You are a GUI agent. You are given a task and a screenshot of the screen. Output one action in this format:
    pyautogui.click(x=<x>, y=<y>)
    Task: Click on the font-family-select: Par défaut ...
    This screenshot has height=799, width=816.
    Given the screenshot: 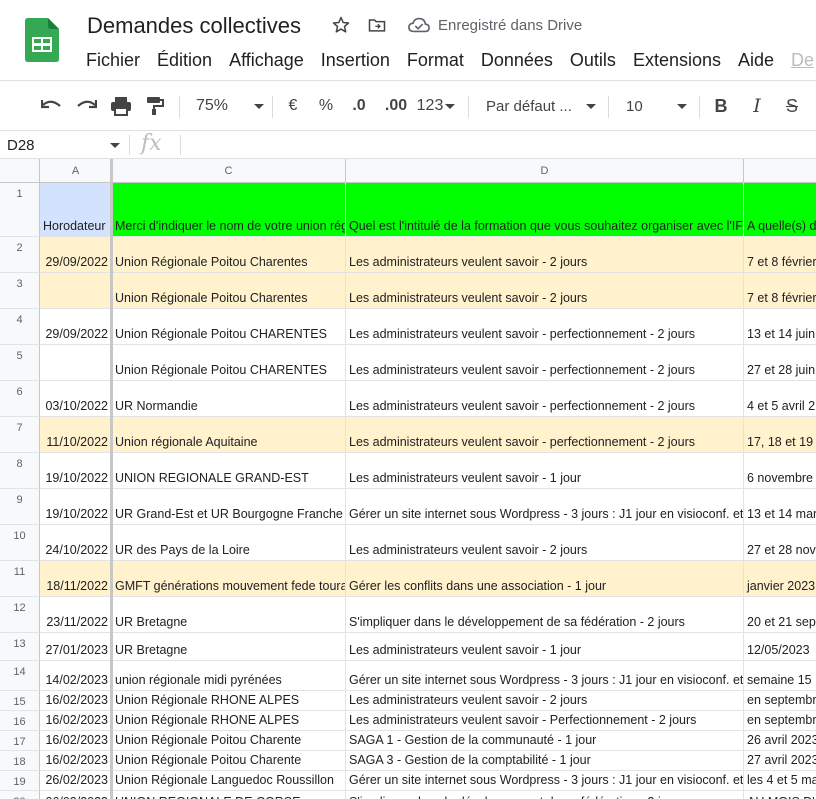 What is the action you would take?
    pyautogui.click(x=541, y=106)
    